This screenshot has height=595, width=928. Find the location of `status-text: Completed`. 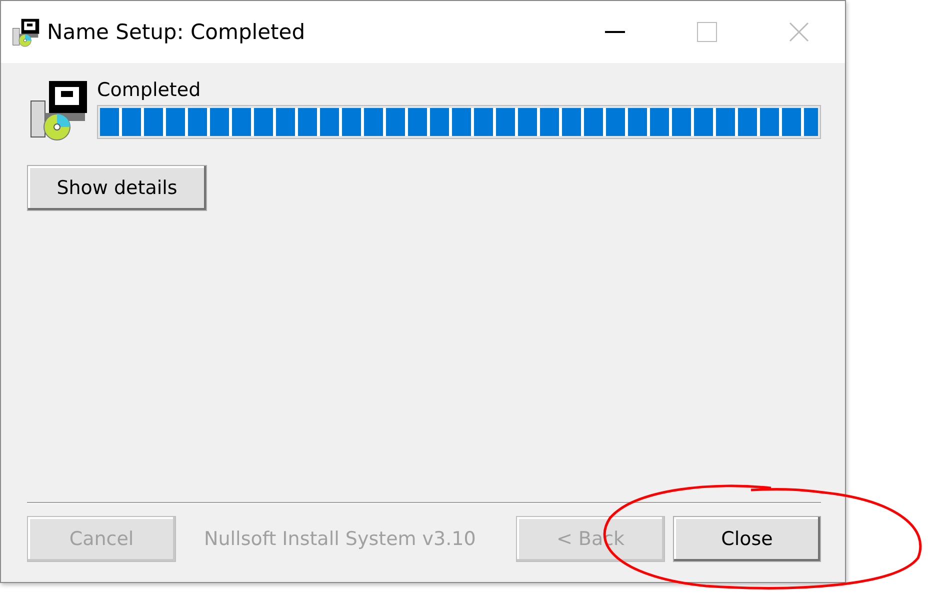

status-text: Completed is located at coordinates (149, 90).